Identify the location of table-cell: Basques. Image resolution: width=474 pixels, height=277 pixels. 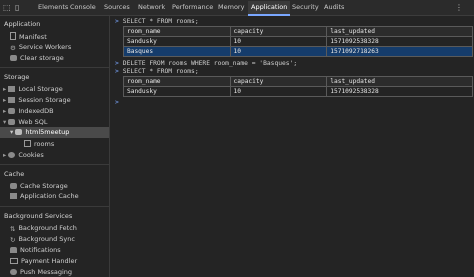
(177, 51).